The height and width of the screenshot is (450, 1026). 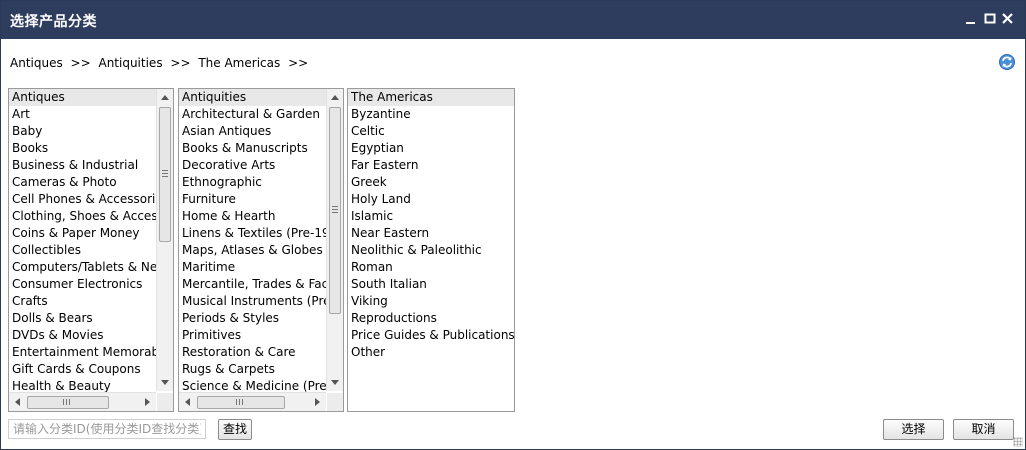 What do you see at coordinates (130, 63) in the screenshot?
I see `breadcrumb-item: Antiquities` at bounding box center [130, 63].